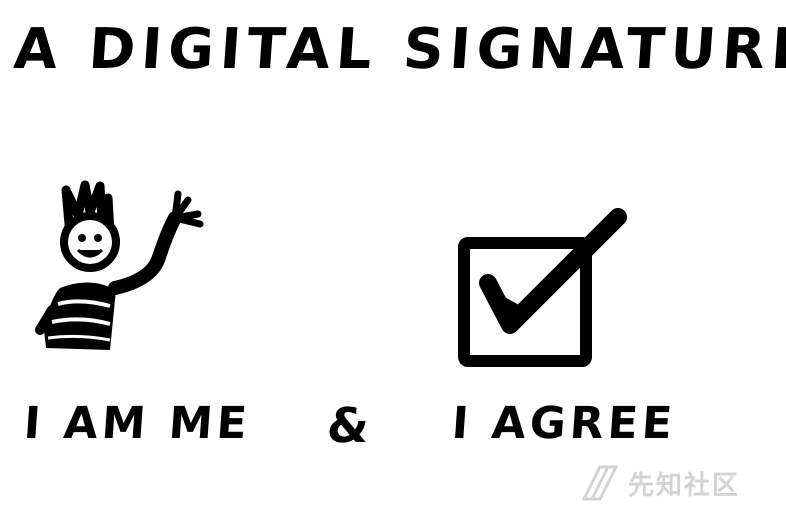 The image size is (786, 509). I want to click on checked-box-icon, so click(542, 287).